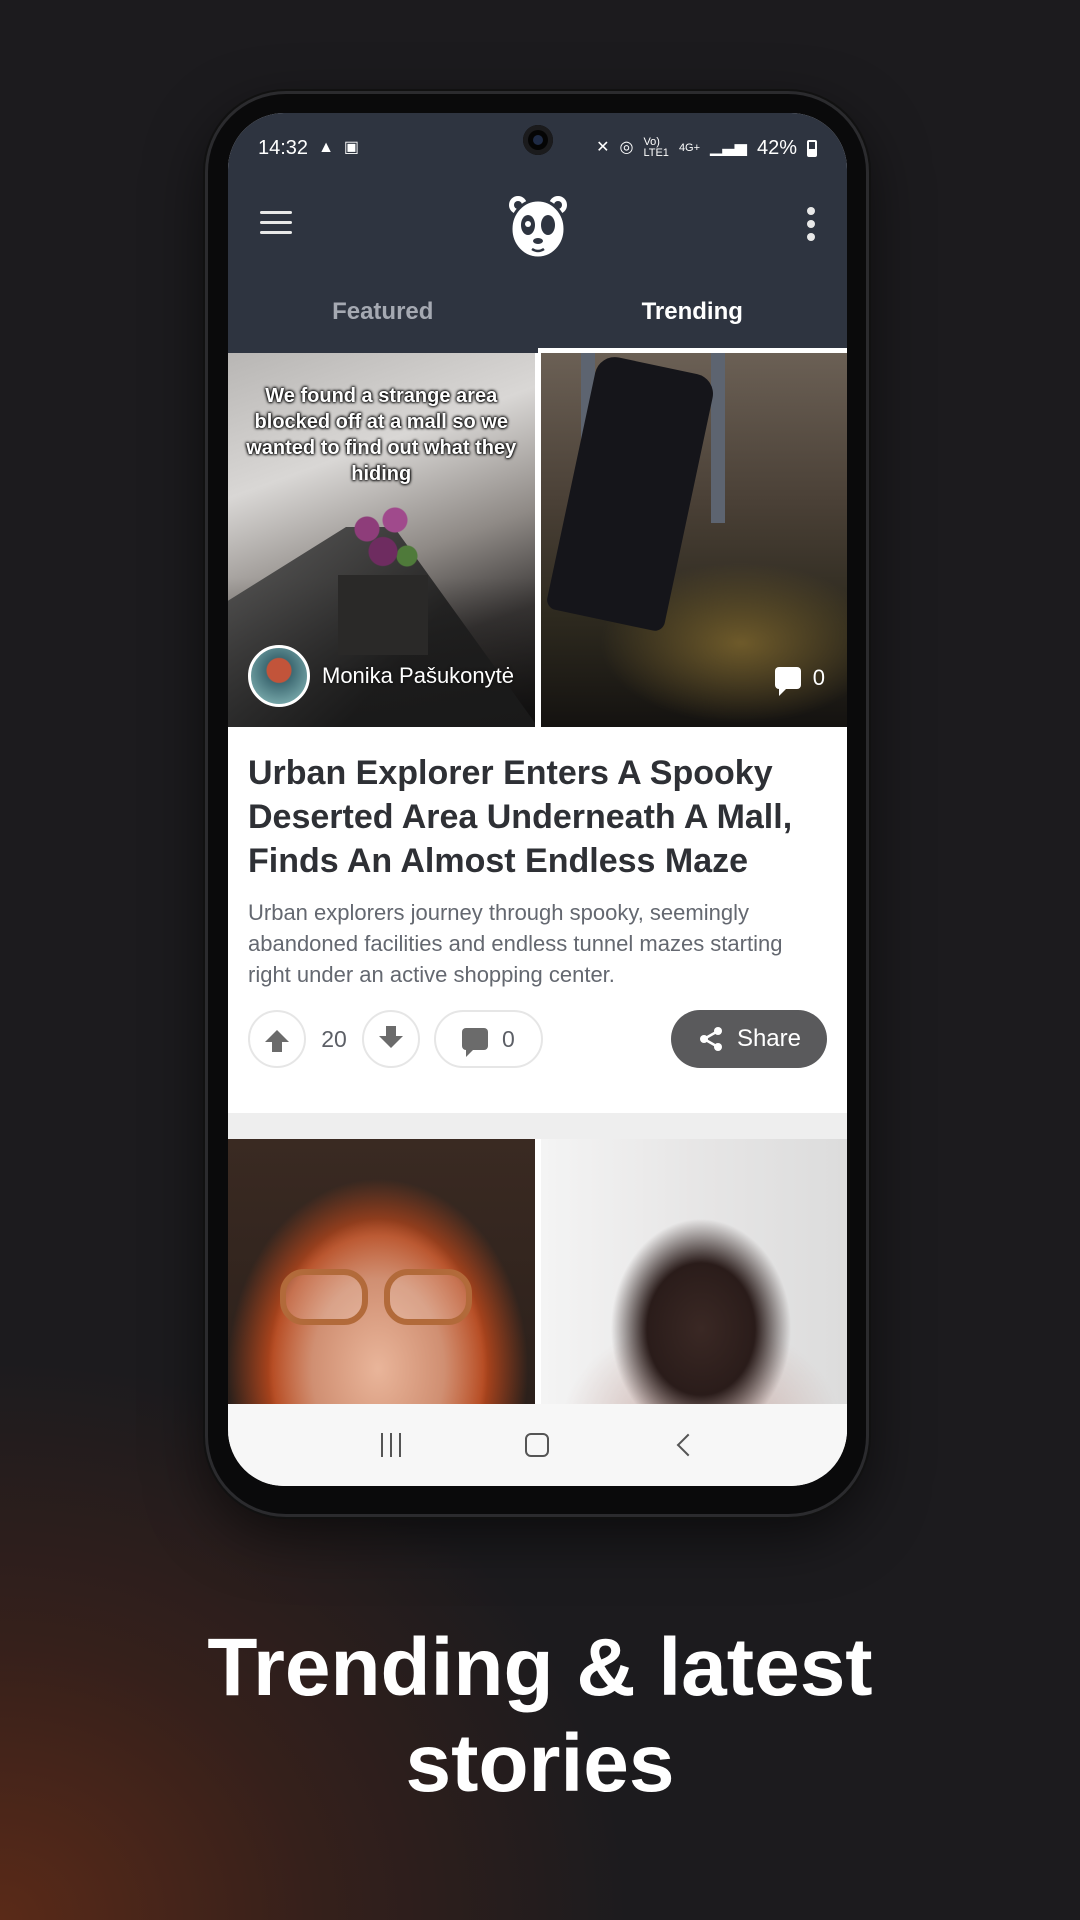  I want to click on battery-icon, so click(812, 148).